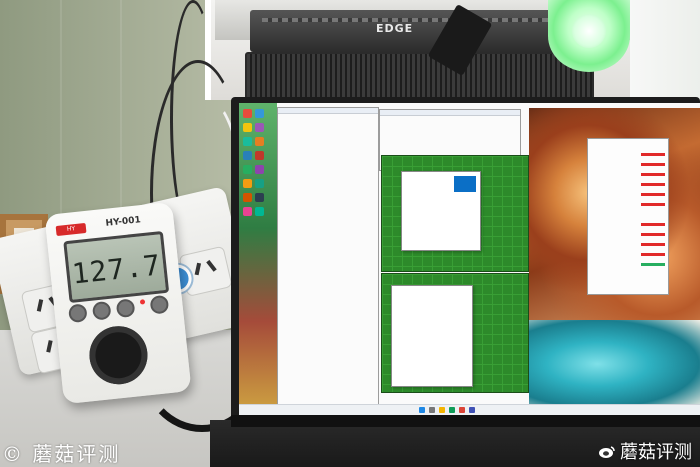 The height and width of the screenshot is (467, 700). What do you see at coordinates (142, 302) in the screenshot?
I see `meter-led` at bounding box center [142, 302].